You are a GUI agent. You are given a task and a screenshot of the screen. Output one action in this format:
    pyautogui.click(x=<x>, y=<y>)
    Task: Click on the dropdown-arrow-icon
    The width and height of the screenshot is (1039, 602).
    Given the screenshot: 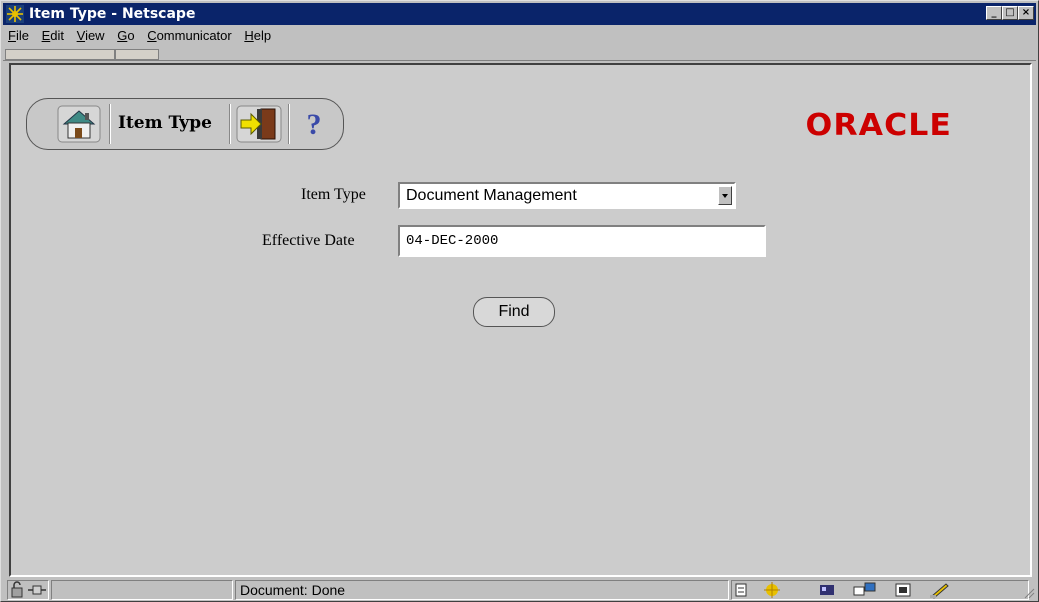 What is the action you would take?
    pyautogui.click(x=725, y=195)
    